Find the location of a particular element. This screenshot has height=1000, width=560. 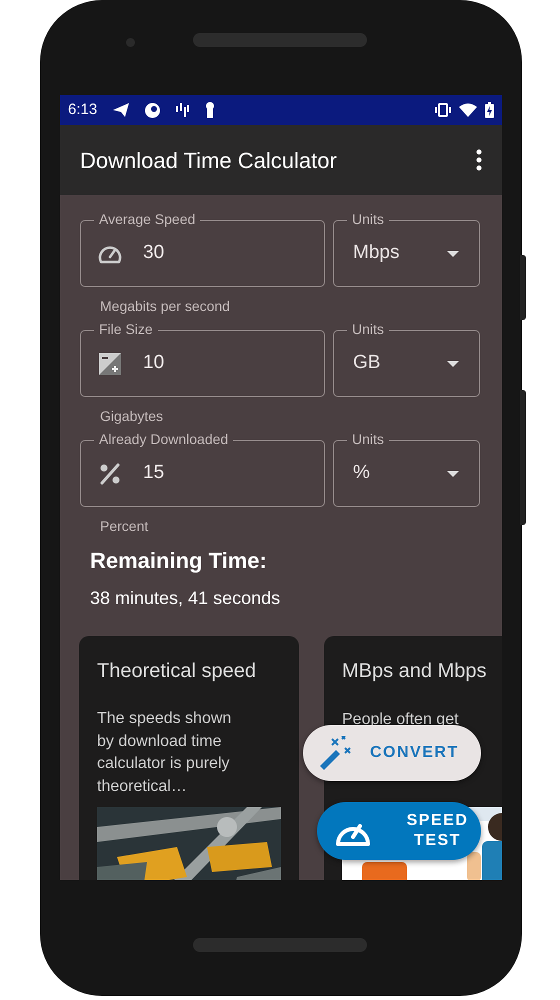

send-icon is located at coordinates (121, 110).